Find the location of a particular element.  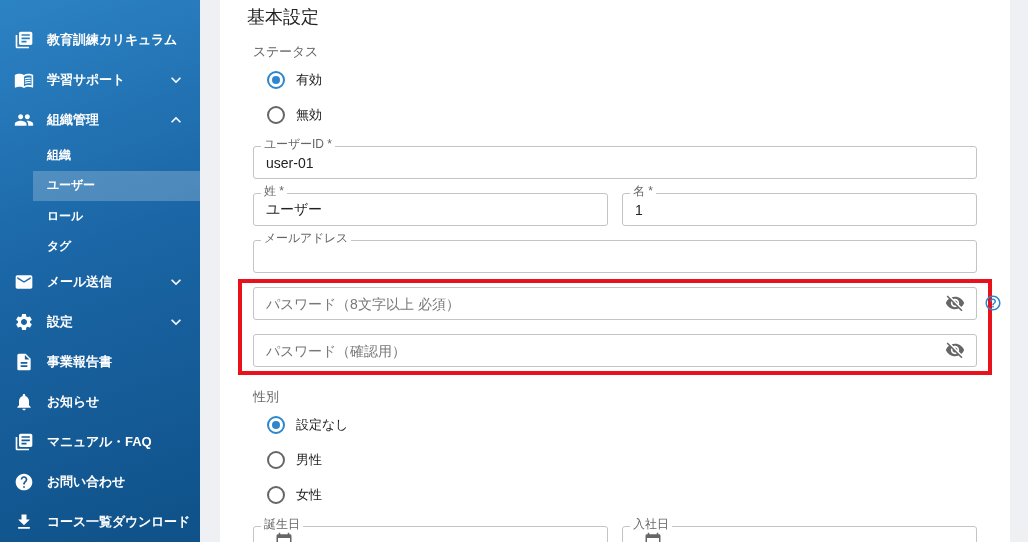

sidebar-item: 設定 is located at coordinates (100, 322).